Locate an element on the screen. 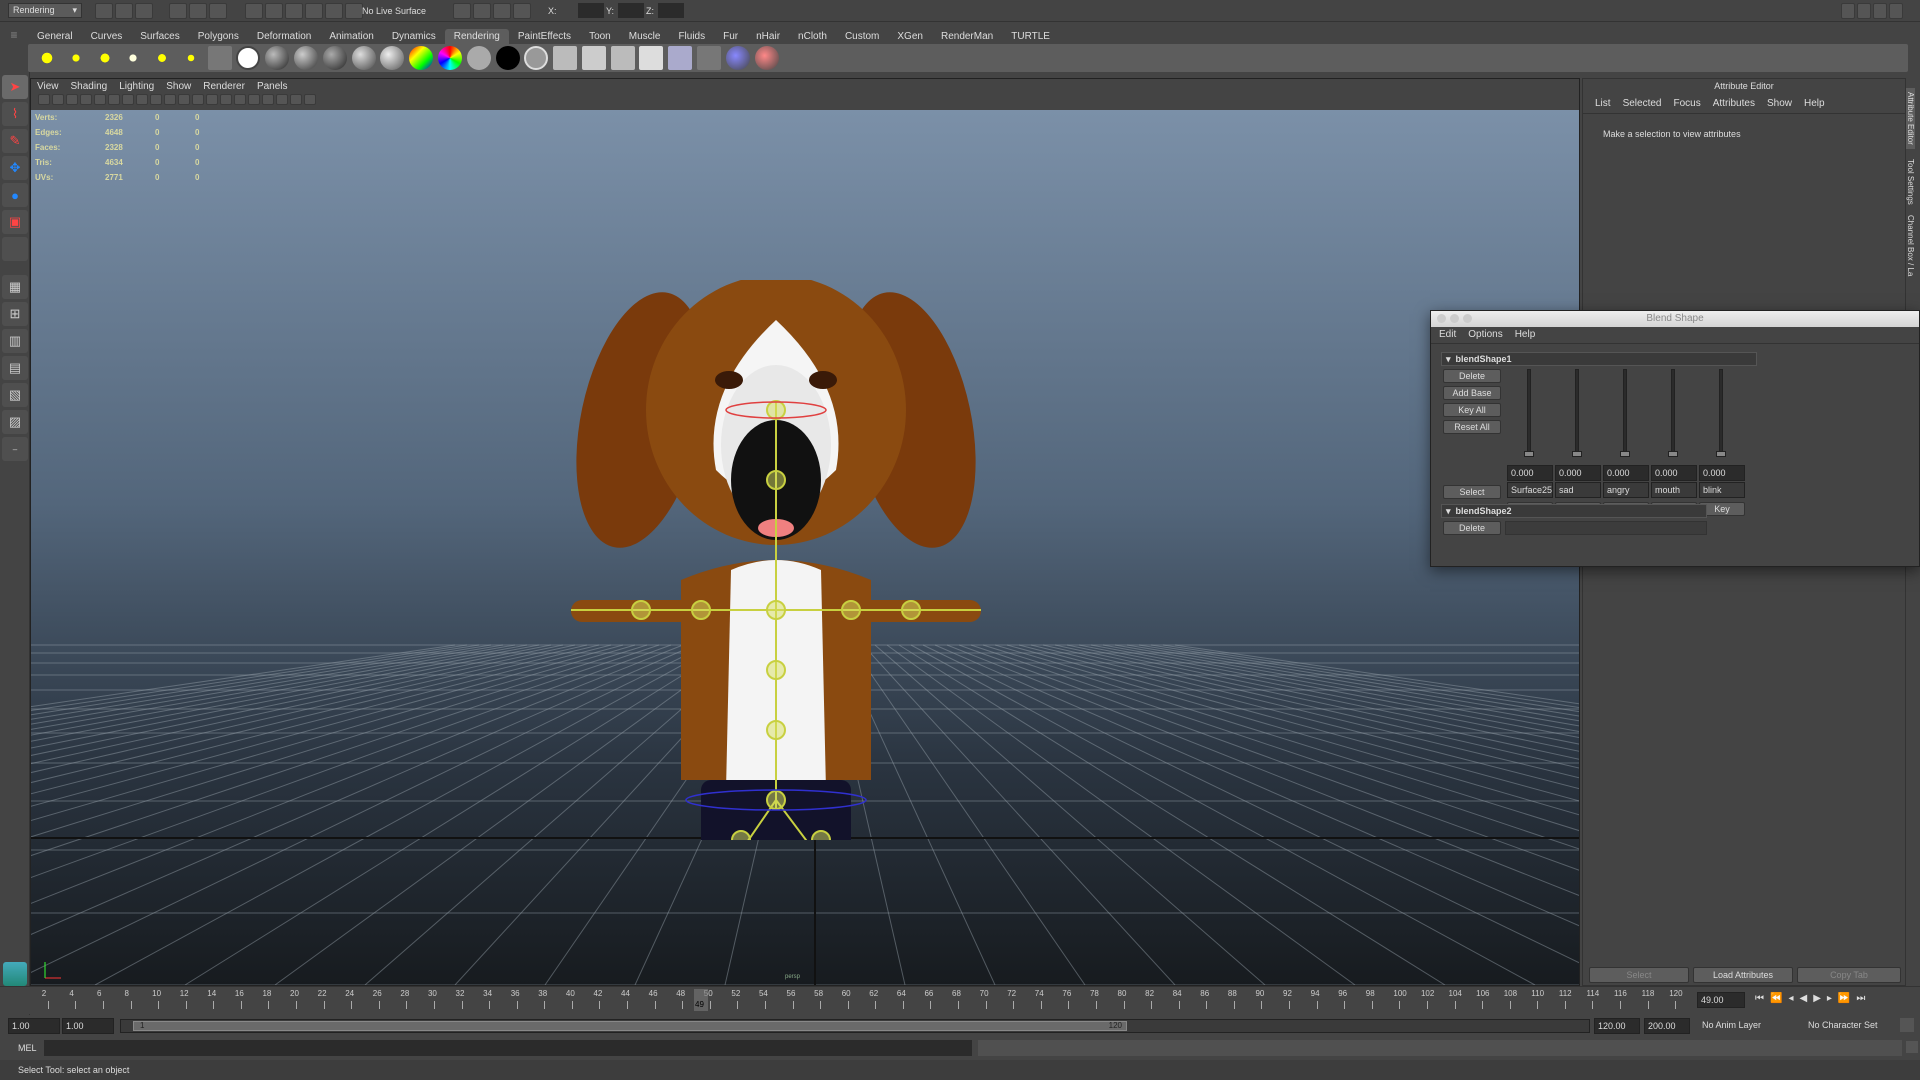  single-perspective-layout-icon: ▦ is located at coordinates (15, 287).